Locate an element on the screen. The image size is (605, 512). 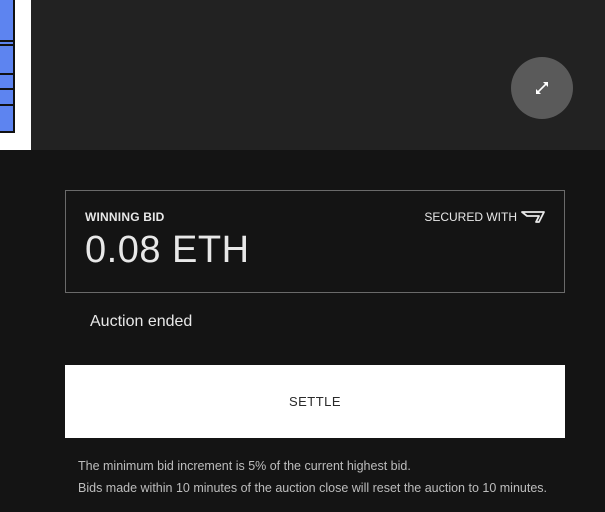
expand-arrows-icon is located at coordinates (542, 88).